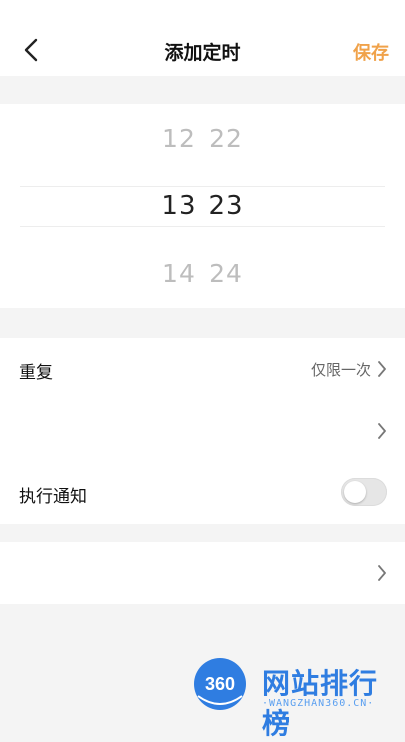 Image resolution: width=405 pixels, height=742 pixels. Describe the element at coordinates (36, 373) in the screenshot. I see `repeat-label: 重复` at that location.